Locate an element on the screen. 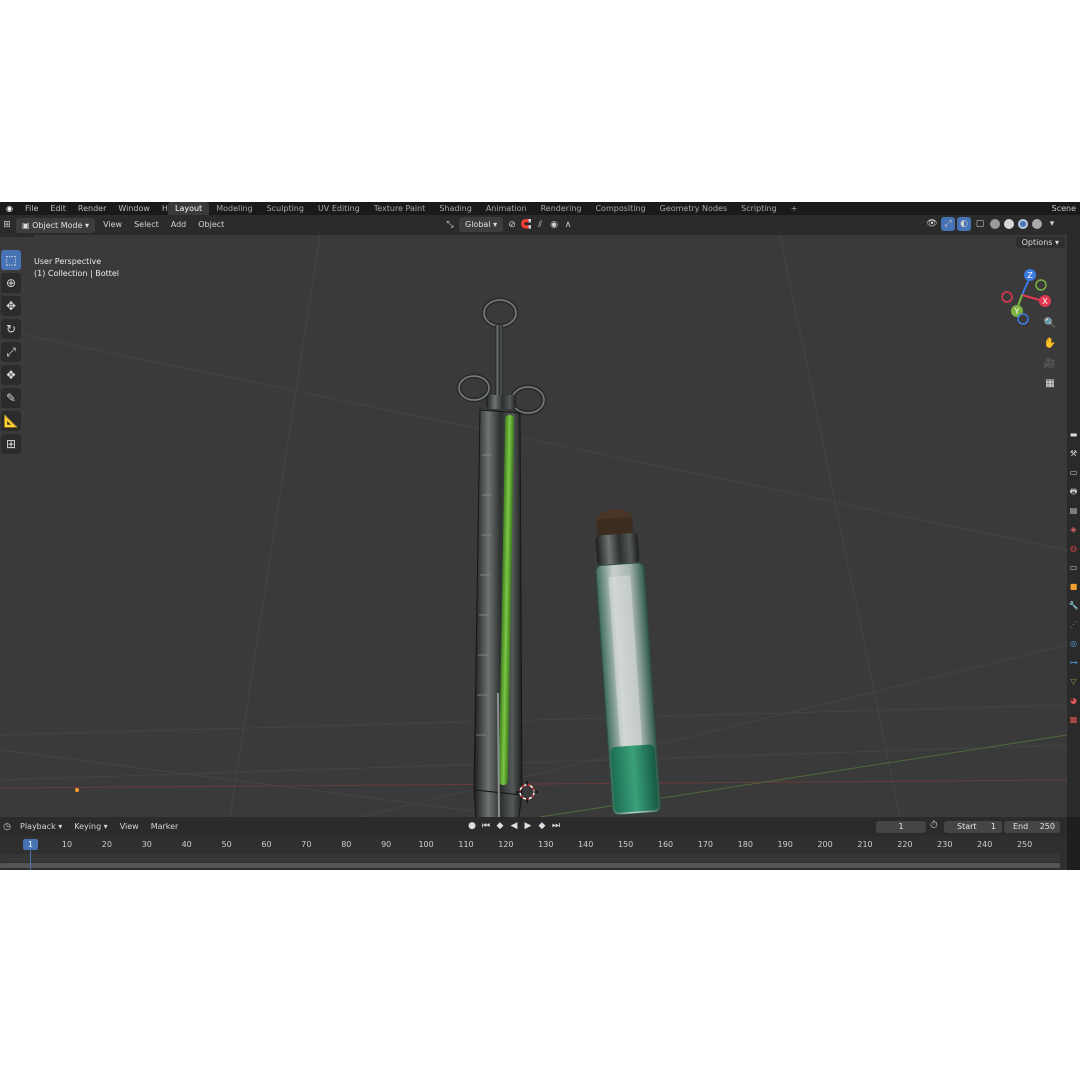 Image resolution: width=1080 pixels, height=1080 pixels. syringe-model is located at coordinates (501, 557).